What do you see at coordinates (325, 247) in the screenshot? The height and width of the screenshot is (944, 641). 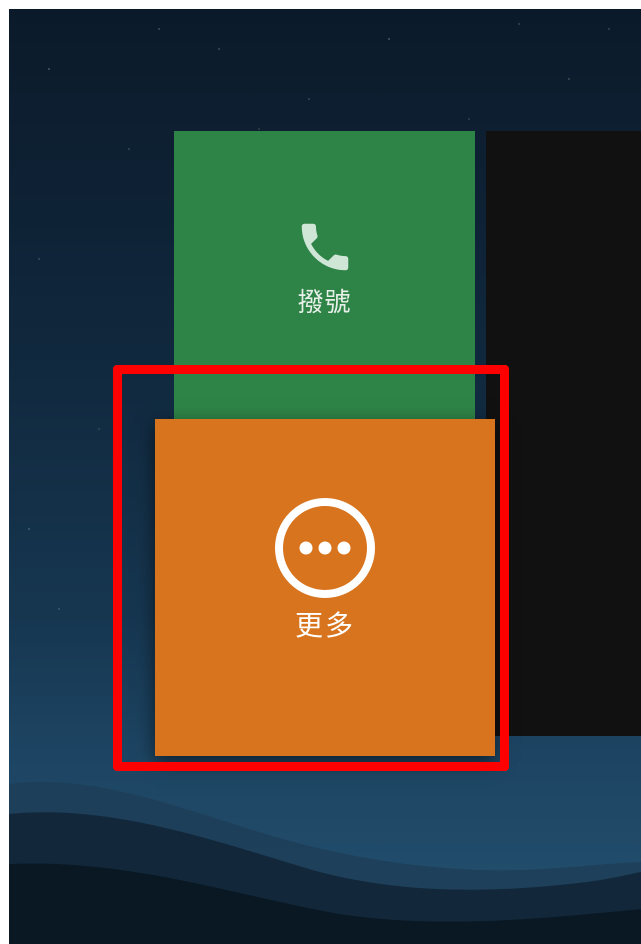 I see `phone-icon` at bounding box center [325, 247].